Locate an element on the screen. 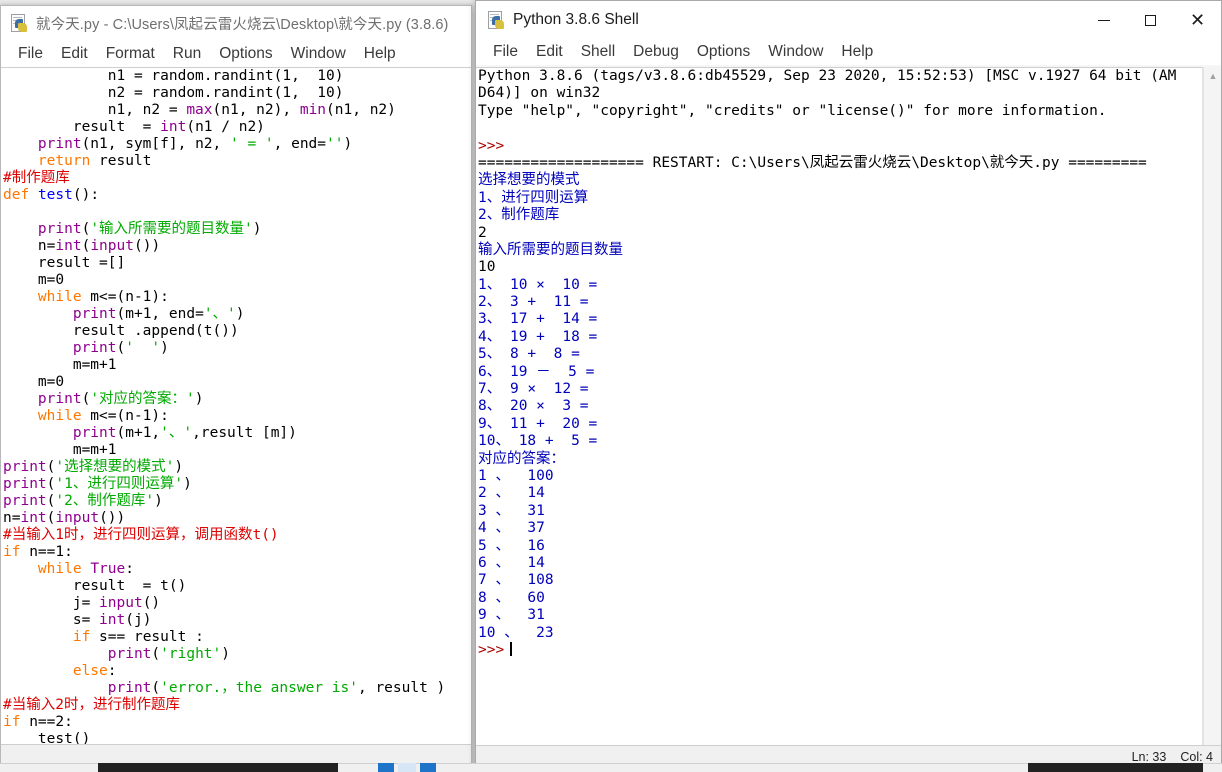  shell-menu-edit: Edit is located at coordinates (549, 52).